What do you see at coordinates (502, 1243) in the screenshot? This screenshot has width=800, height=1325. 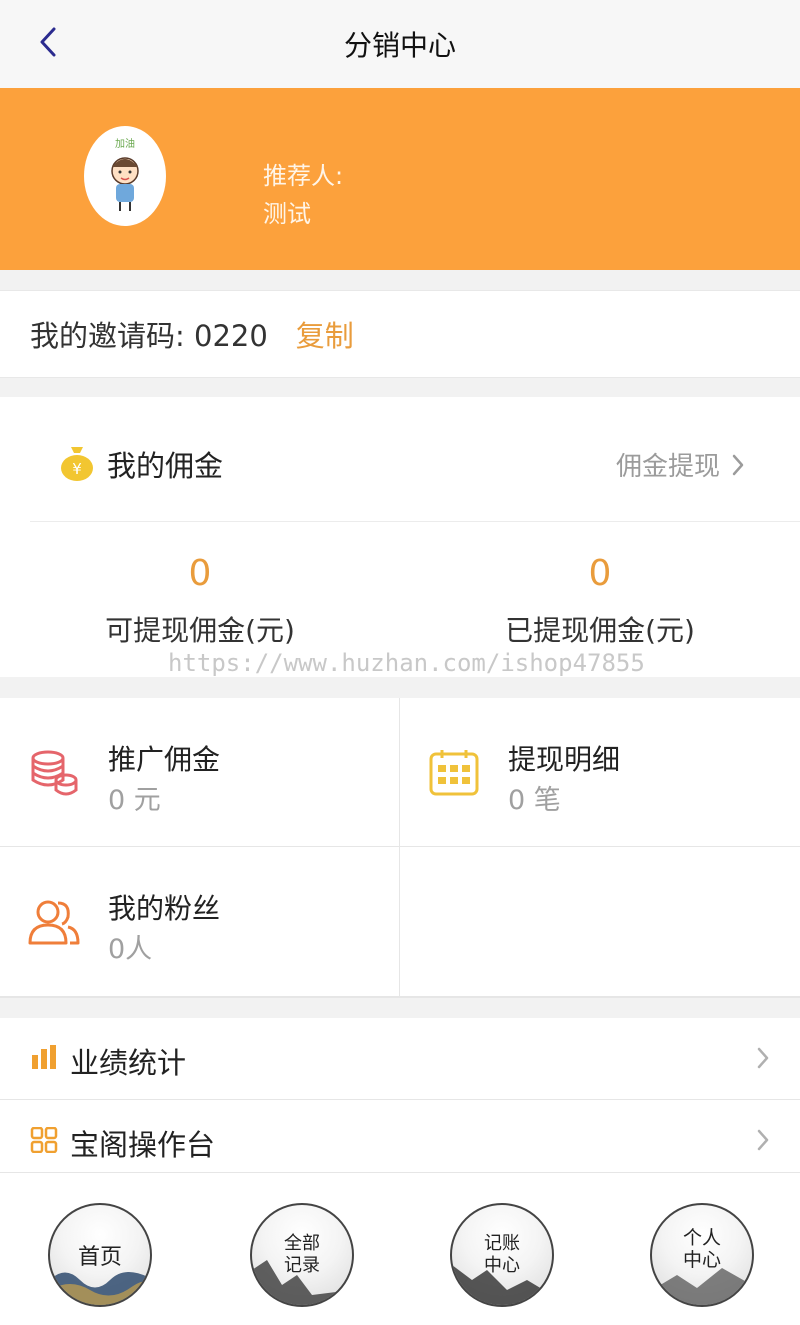 I see `tab-label-line: 记账` at bounding box center [502, 1243].